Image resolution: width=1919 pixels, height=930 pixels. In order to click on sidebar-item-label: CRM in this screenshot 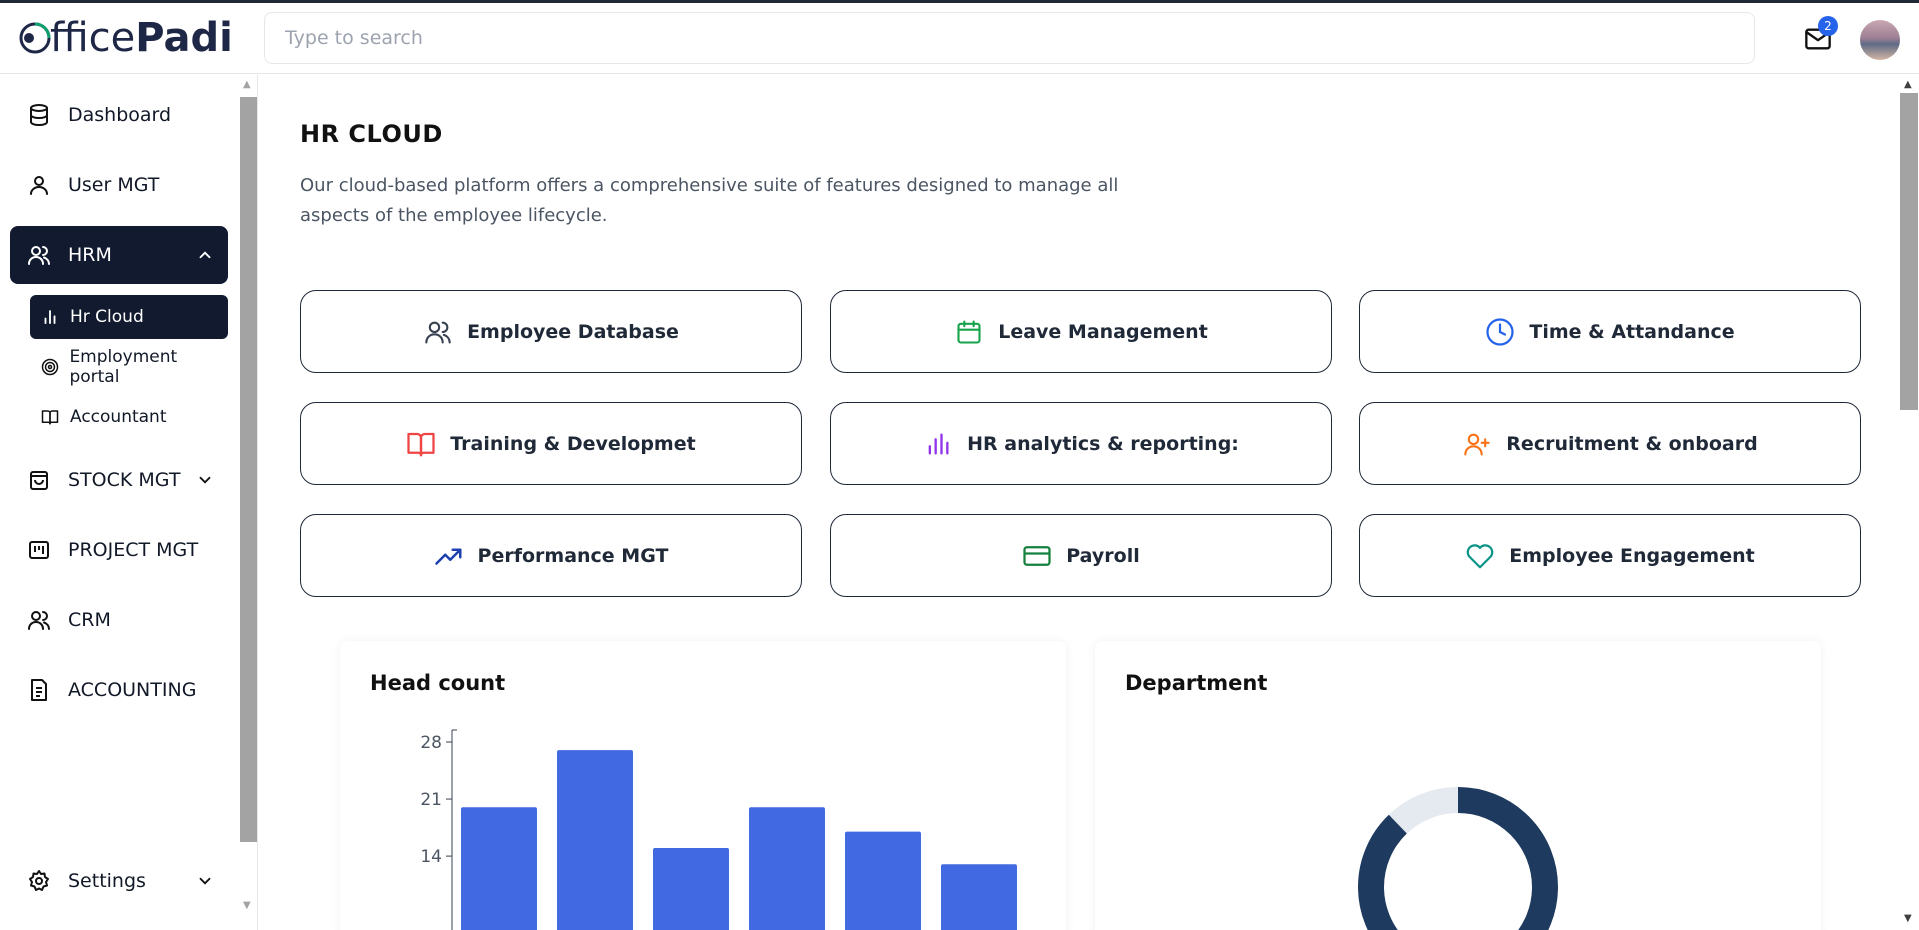, I will do `click(89, 620)`.